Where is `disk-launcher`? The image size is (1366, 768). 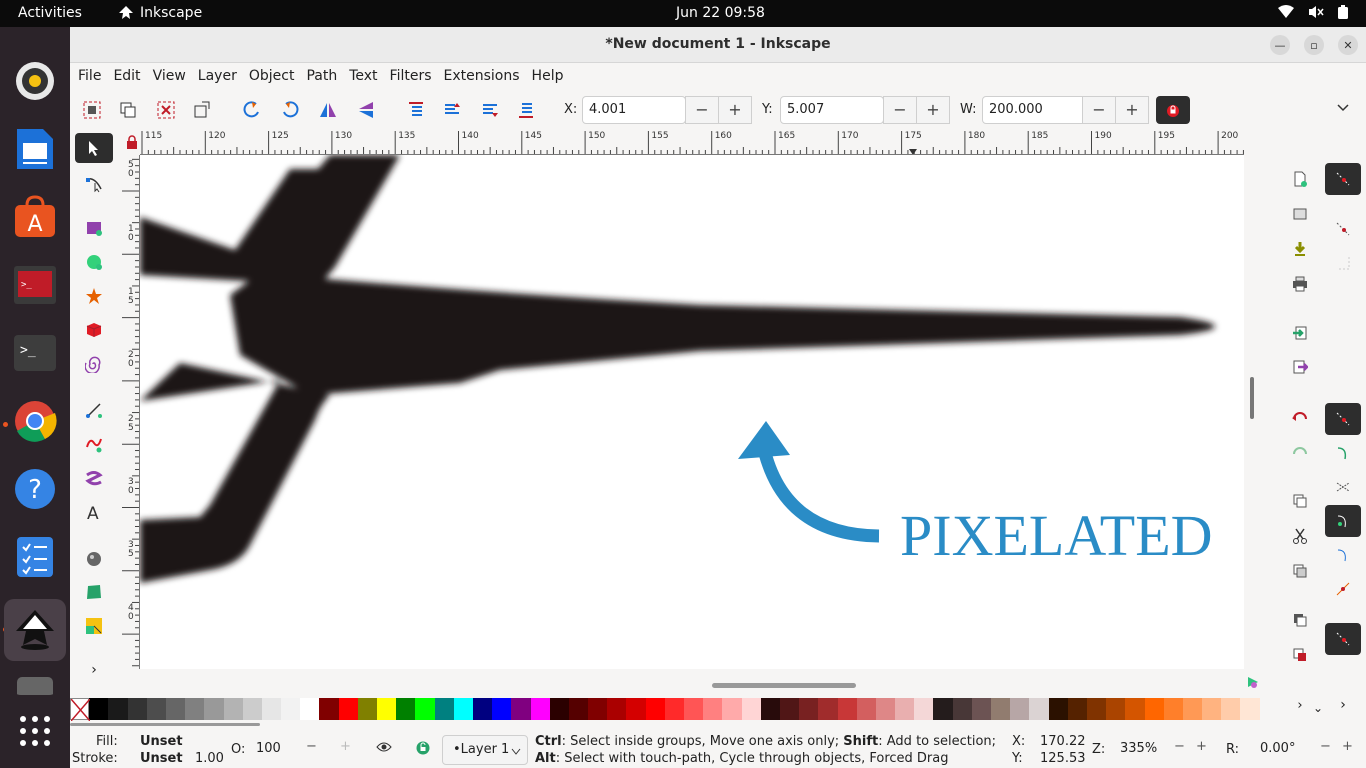
disk-launcher is located at coordinates (35, 685).